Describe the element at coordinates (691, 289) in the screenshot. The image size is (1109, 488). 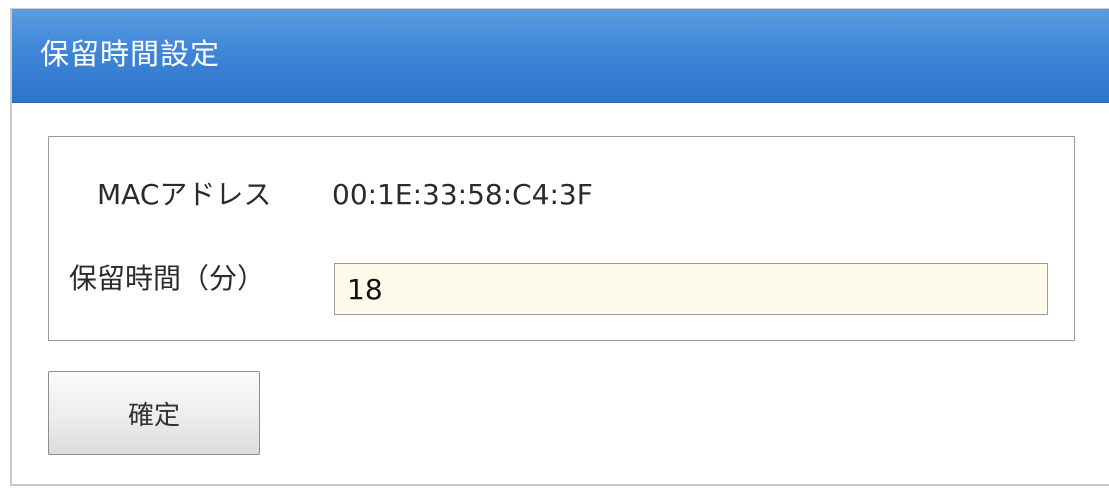
I see `hold-time-input` at that location.